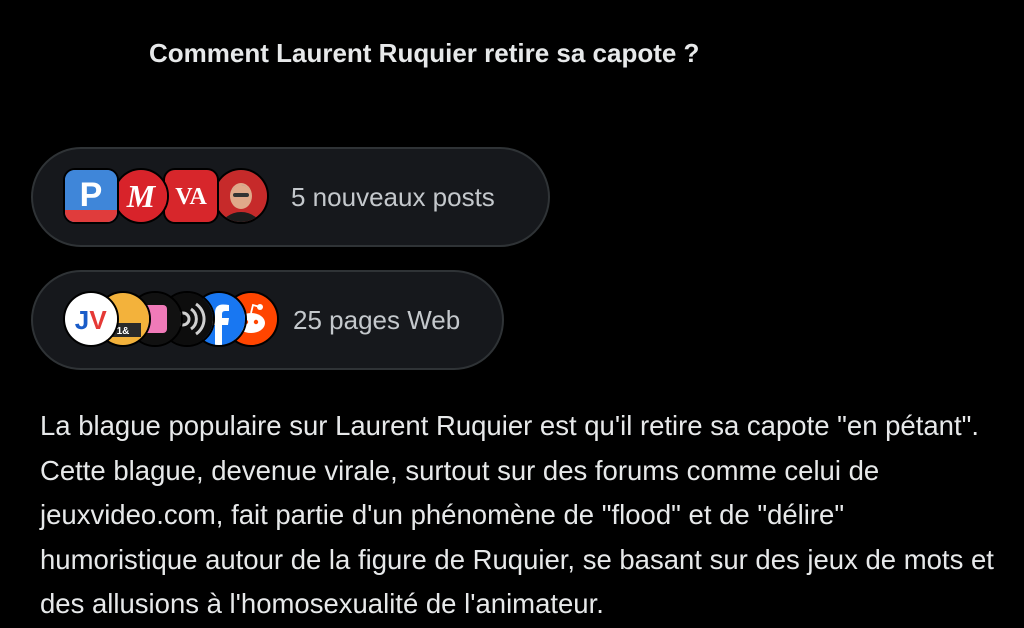  What do you see at coordinates (377, 319) in the screenshot?
I see `web-pages-label: 25 pages Web` at bounding box center [377, 319].